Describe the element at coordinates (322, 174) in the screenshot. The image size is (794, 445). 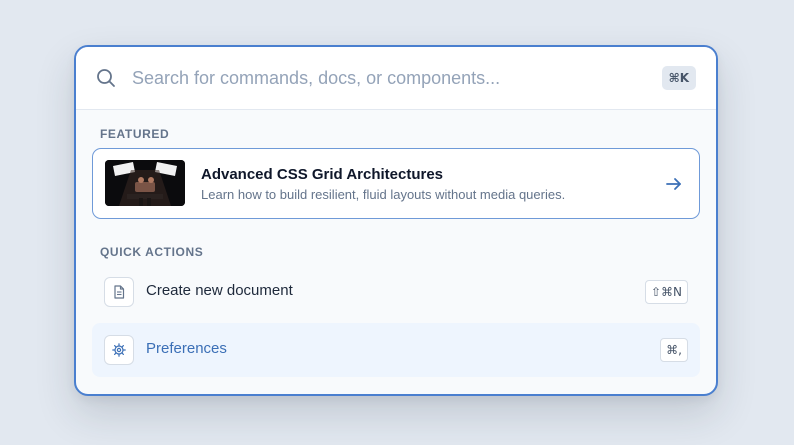
I see `featured-title: Advanced CSS Grid Architectures` at that location.